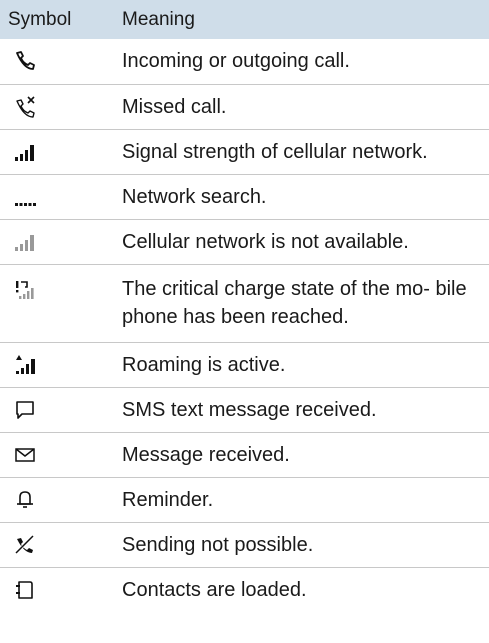 This screenshot has height=643, width=489. Describe the element at coordinates (61, 589) in the screenshot. I see `contacts-icon` at that location.